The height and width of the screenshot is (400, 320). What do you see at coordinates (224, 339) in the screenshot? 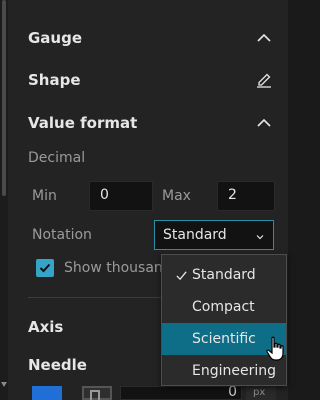
I see `dropdown-option-label: Scientific` at bounding box center [224, 339].